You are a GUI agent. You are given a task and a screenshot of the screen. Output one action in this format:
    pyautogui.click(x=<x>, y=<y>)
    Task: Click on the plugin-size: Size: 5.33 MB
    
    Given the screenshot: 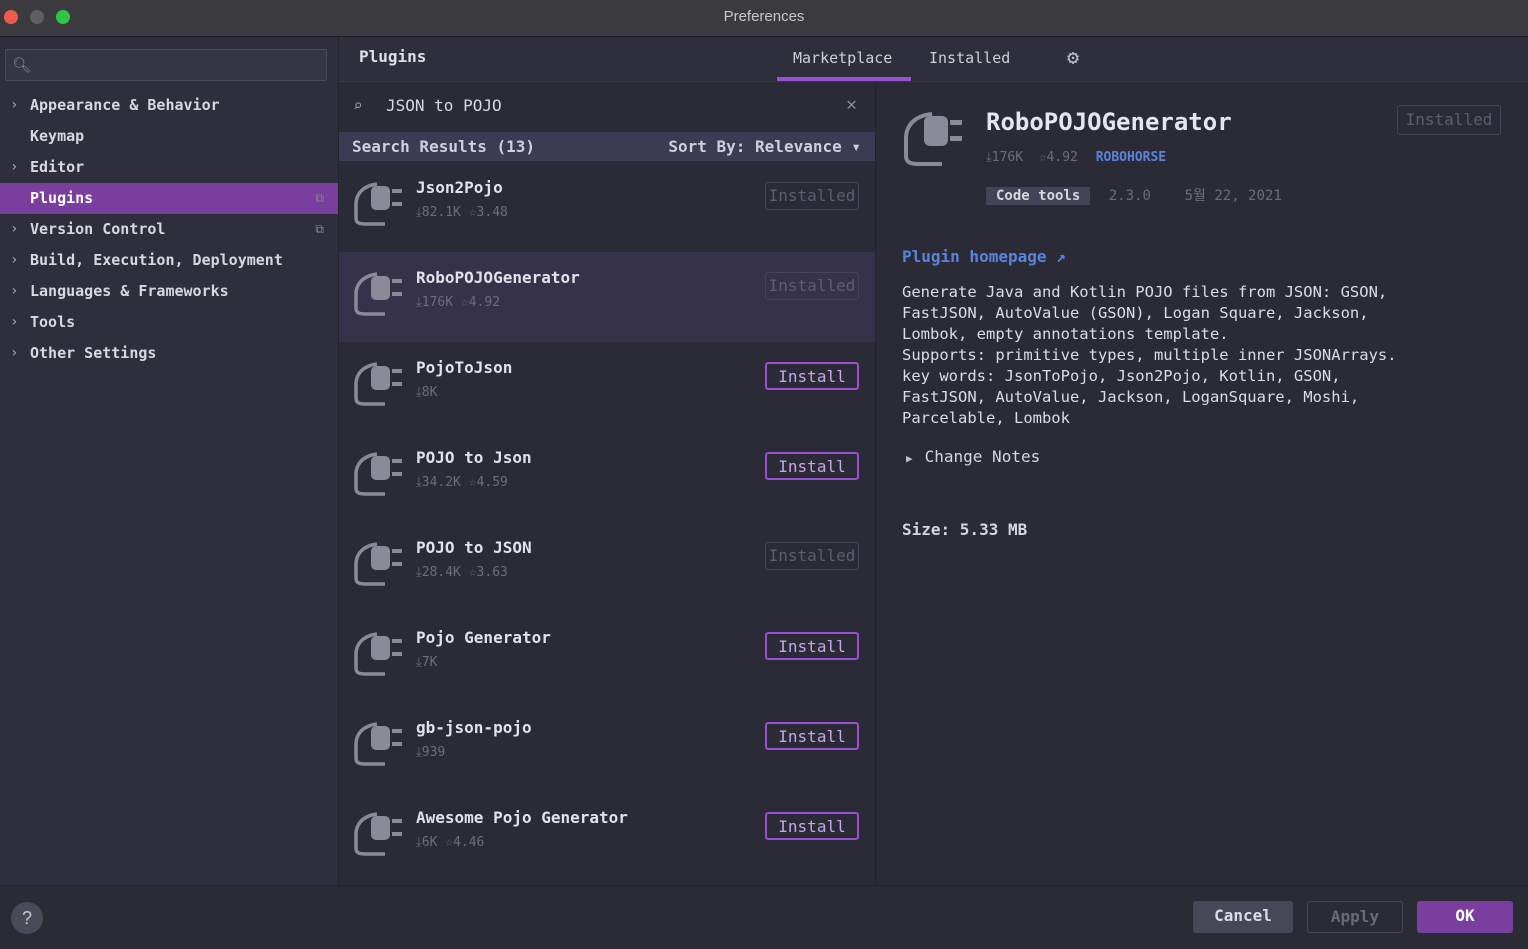 What is the action you would take?
    pyautogui.click(x=965, y=529)
    